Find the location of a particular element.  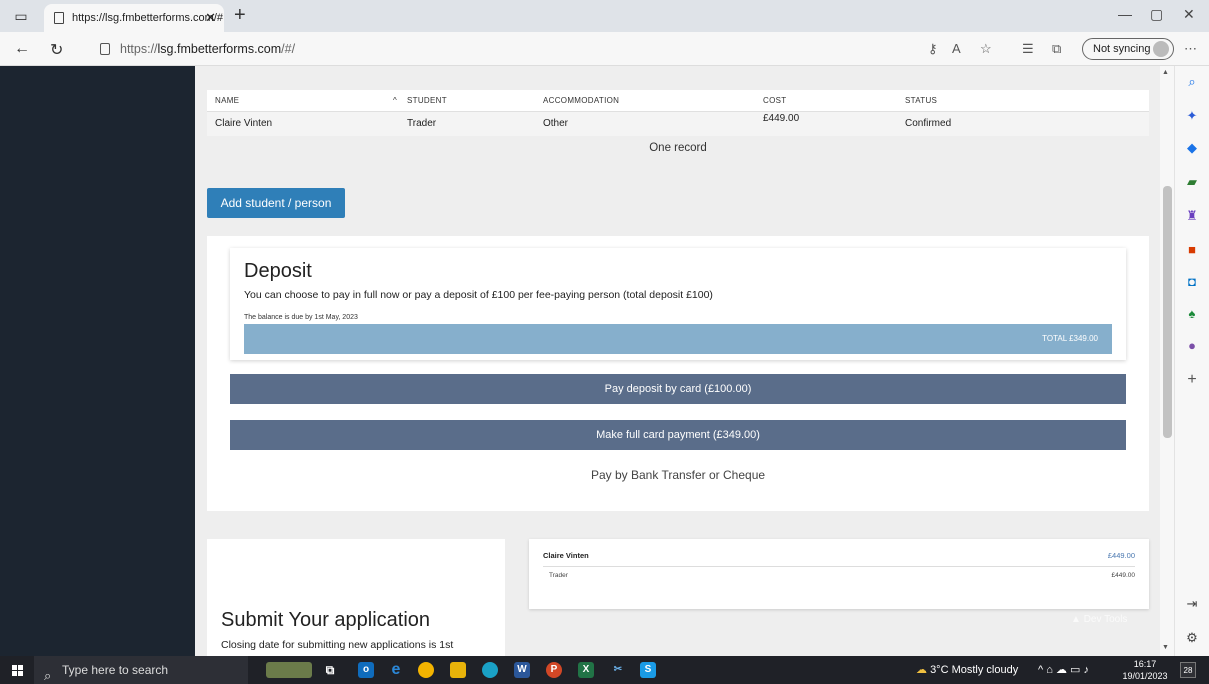

sync-label: Not syncing is located at coordinates (1122, 49).